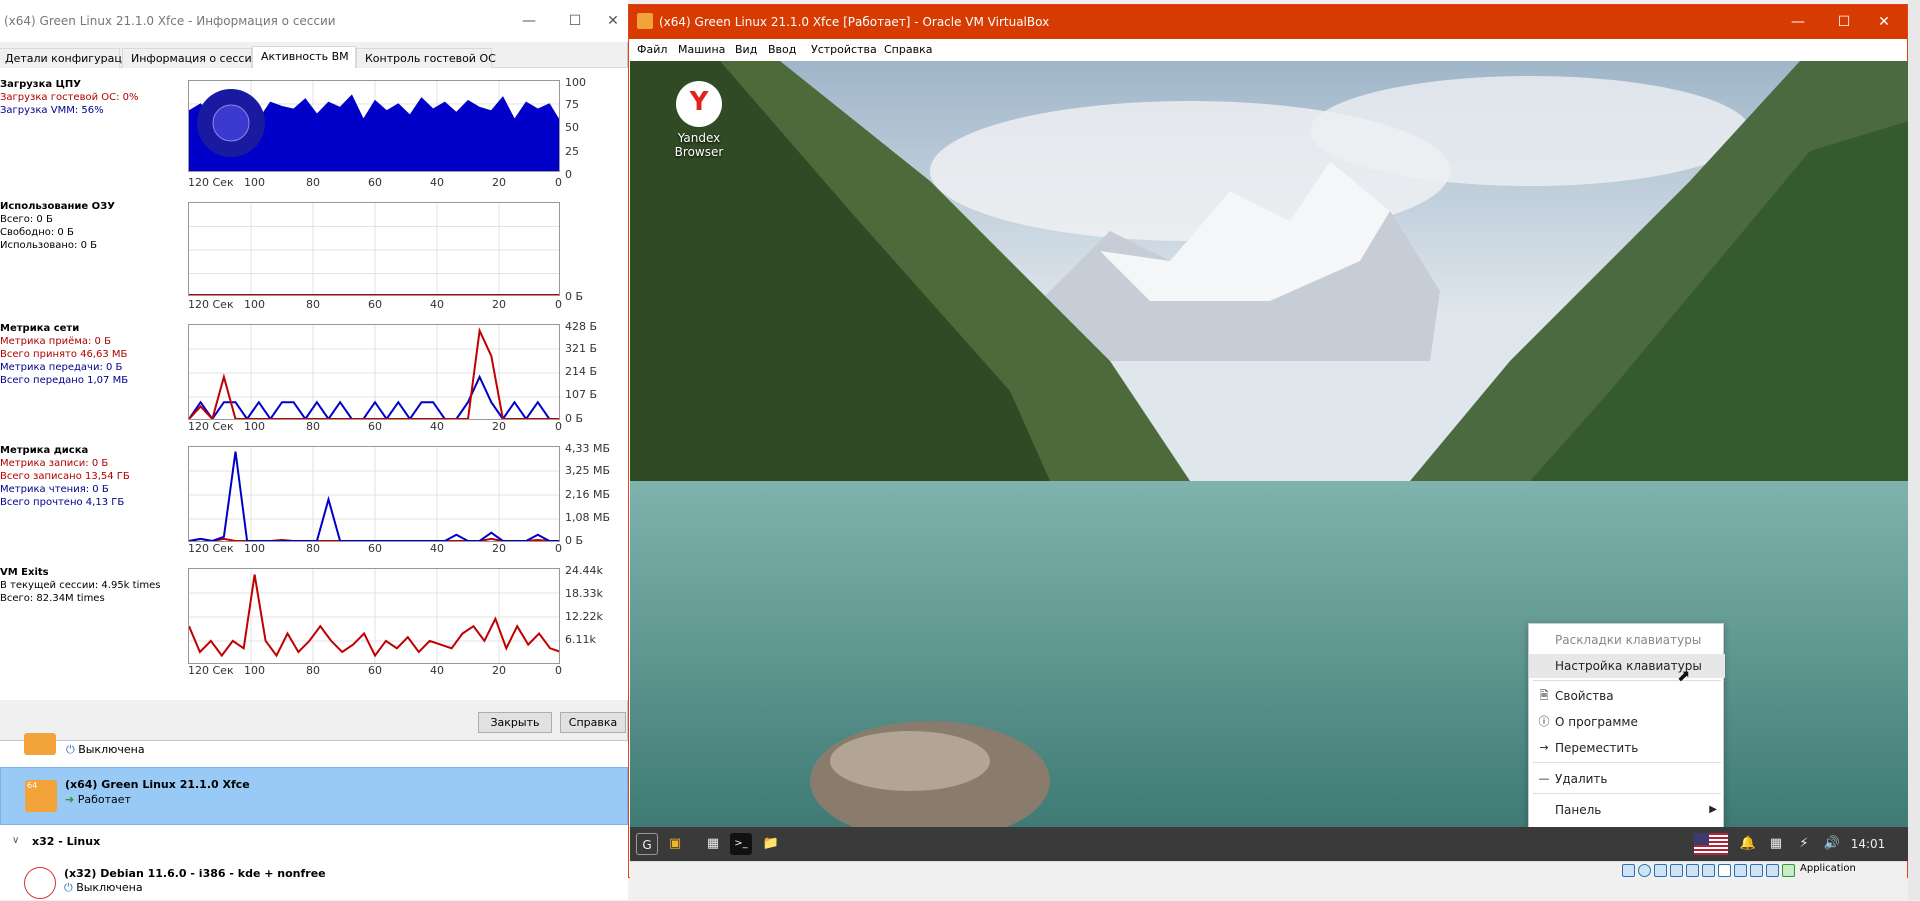 This screenshot has height=901, width=1920. Describe the element at coordinates (374, 372) in the screenshot. I see `net-chart-svg` at that location.